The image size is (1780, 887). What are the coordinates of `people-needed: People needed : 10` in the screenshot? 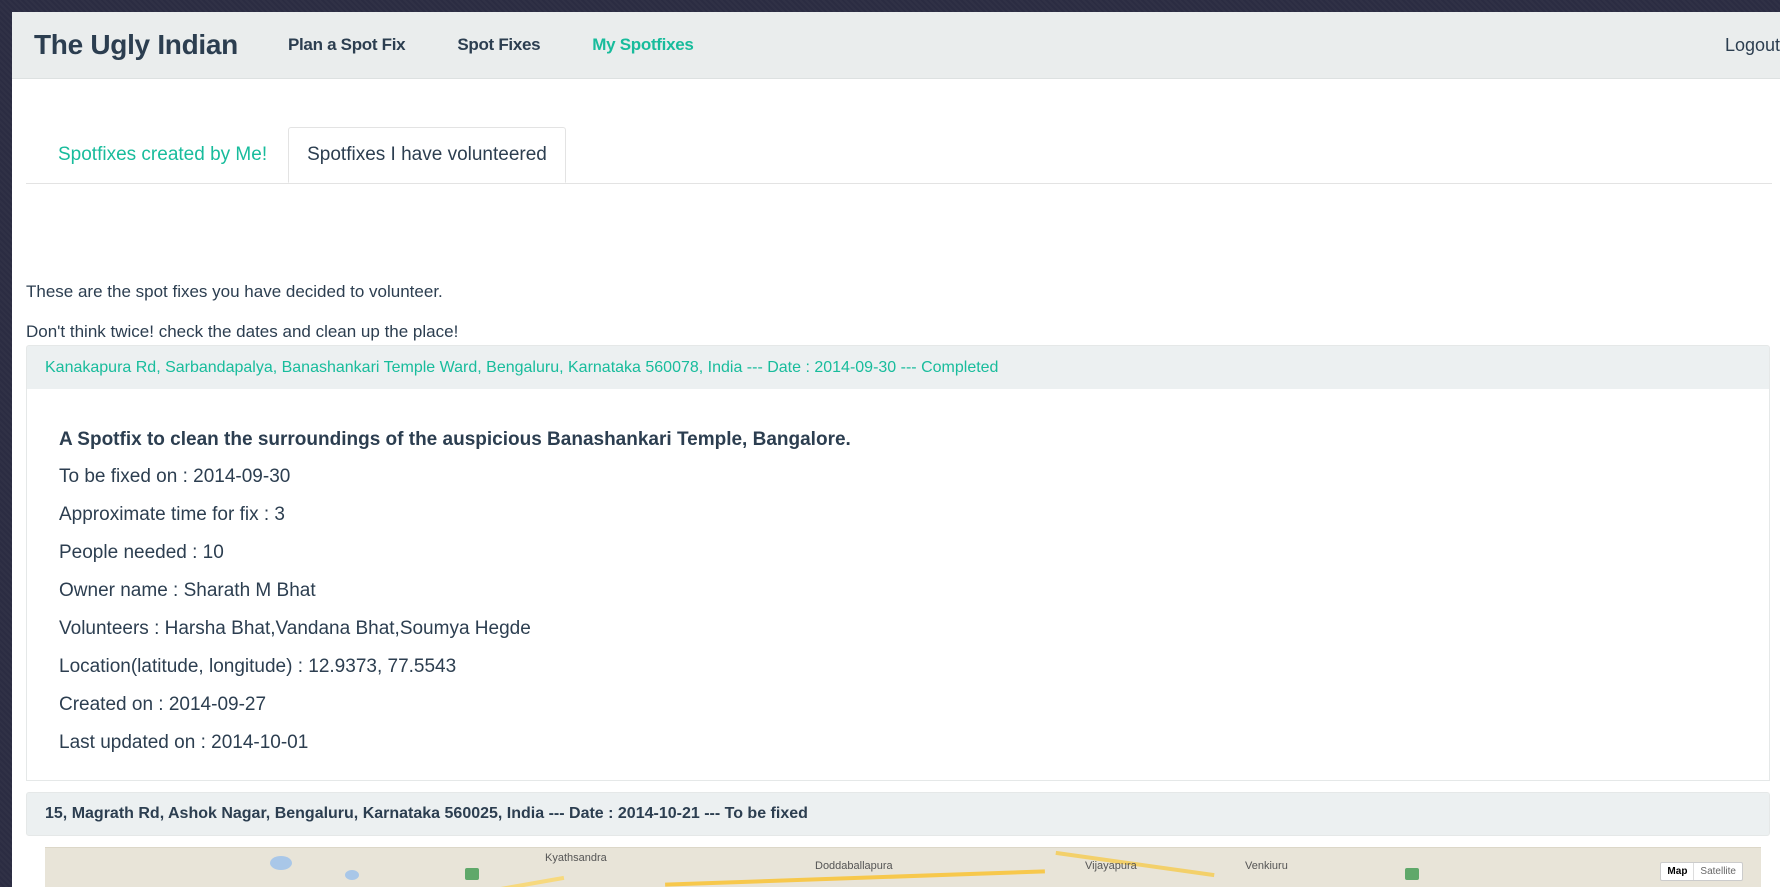 It's located at (141, 552).